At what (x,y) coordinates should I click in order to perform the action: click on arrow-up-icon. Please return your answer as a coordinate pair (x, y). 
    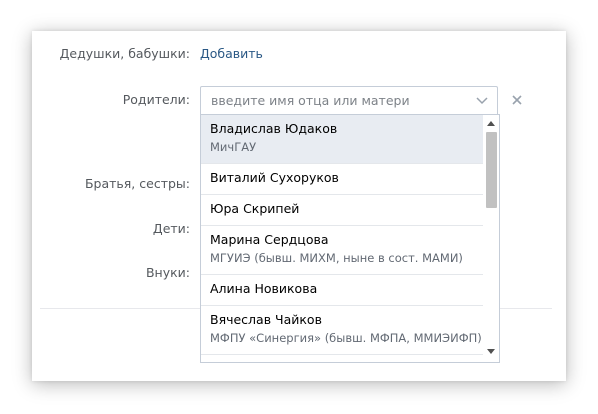
    Looking at the image, I should click on (491, 123).